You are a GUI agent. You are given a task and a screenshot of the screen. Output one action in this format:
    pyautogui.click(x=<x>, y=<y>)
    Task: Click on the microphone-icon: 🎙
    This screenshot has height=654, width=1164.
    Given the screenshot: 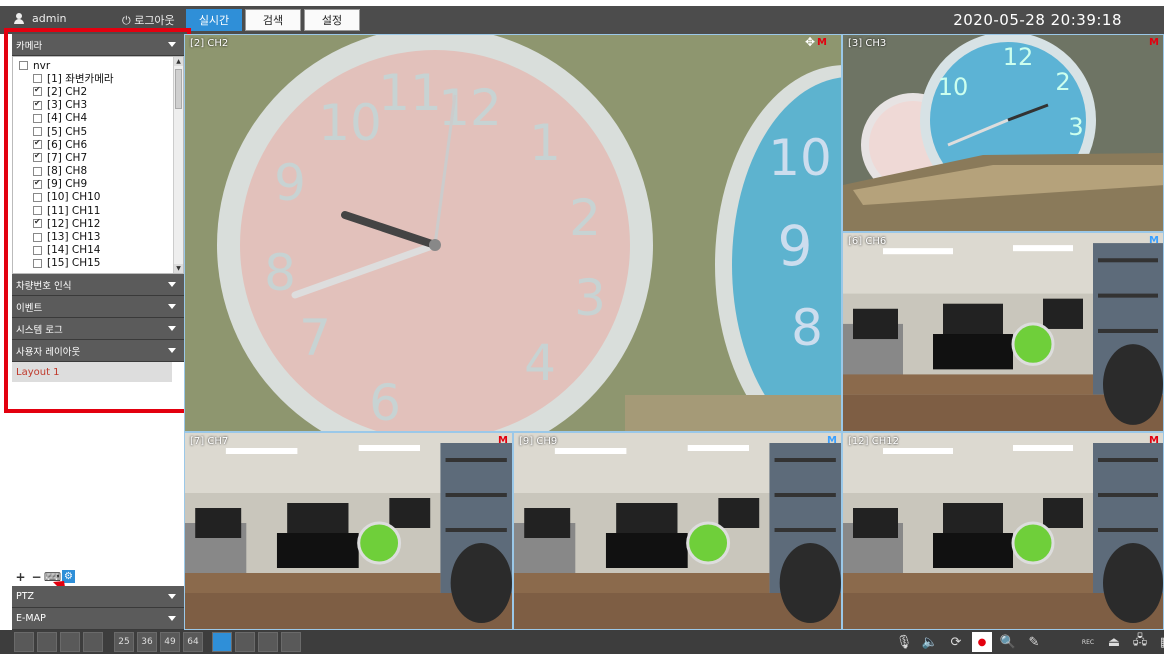 What is the action you would take?
    pyautogui.click(x=904, y=642)
    